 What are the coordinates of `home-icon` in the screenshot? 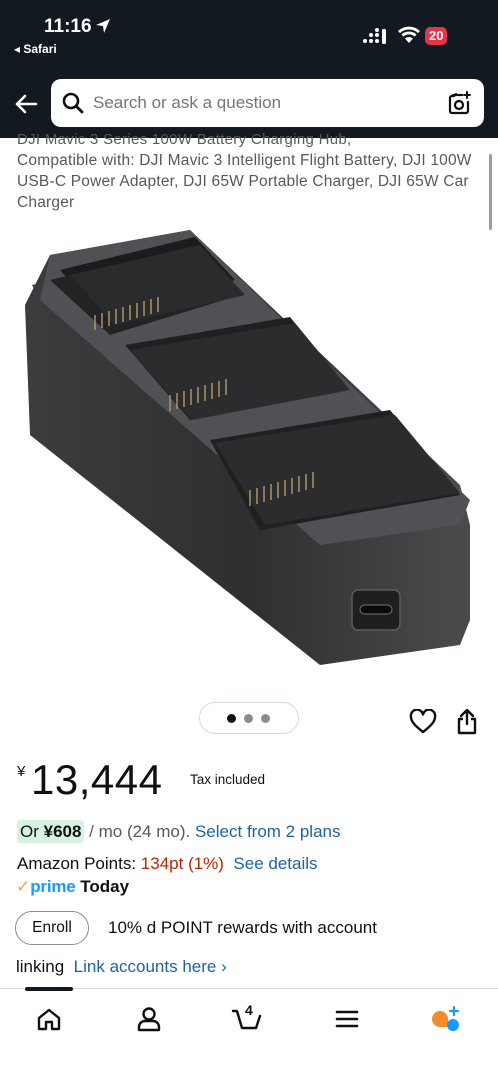 It's located at (49, 1019).